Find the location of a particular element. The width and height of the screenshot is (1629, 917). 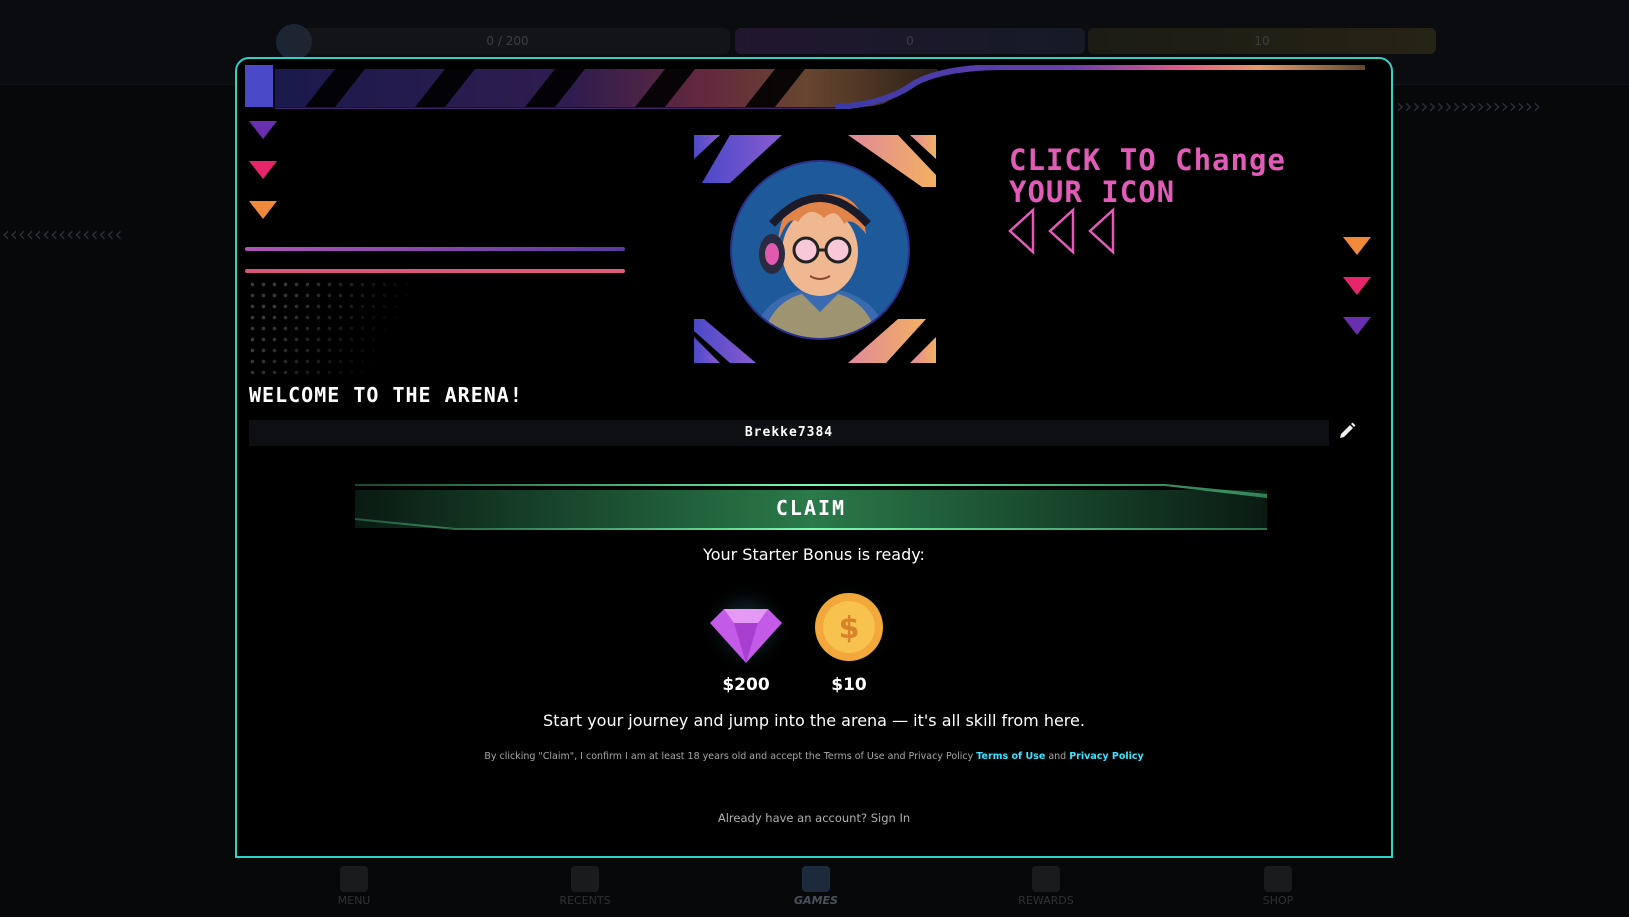

terms-link: Terms of Use is located at coordinates (1010, 756).